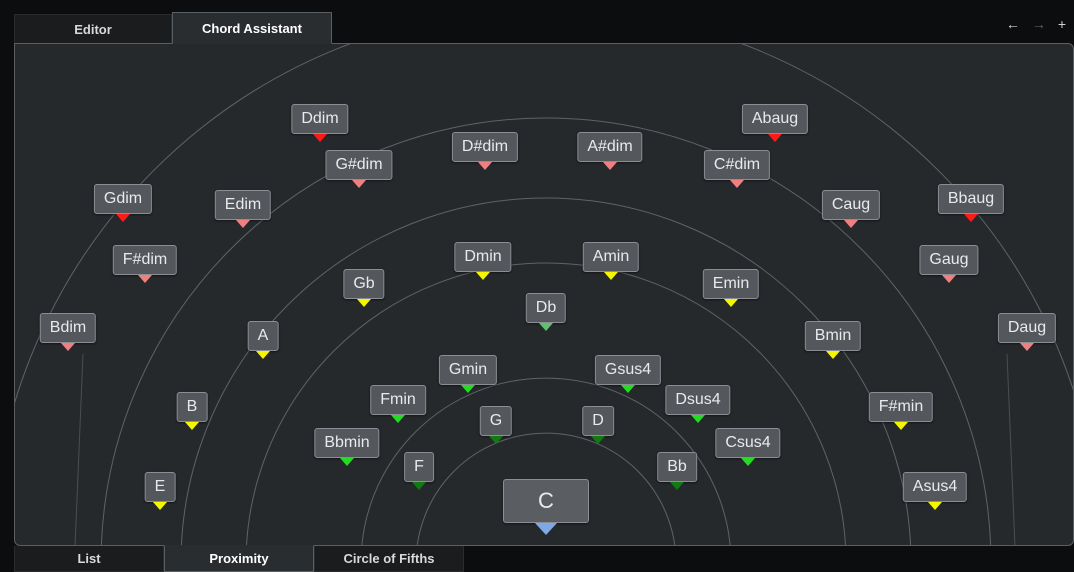  I want to click on chord-chip: Emin, so click(731, 284).